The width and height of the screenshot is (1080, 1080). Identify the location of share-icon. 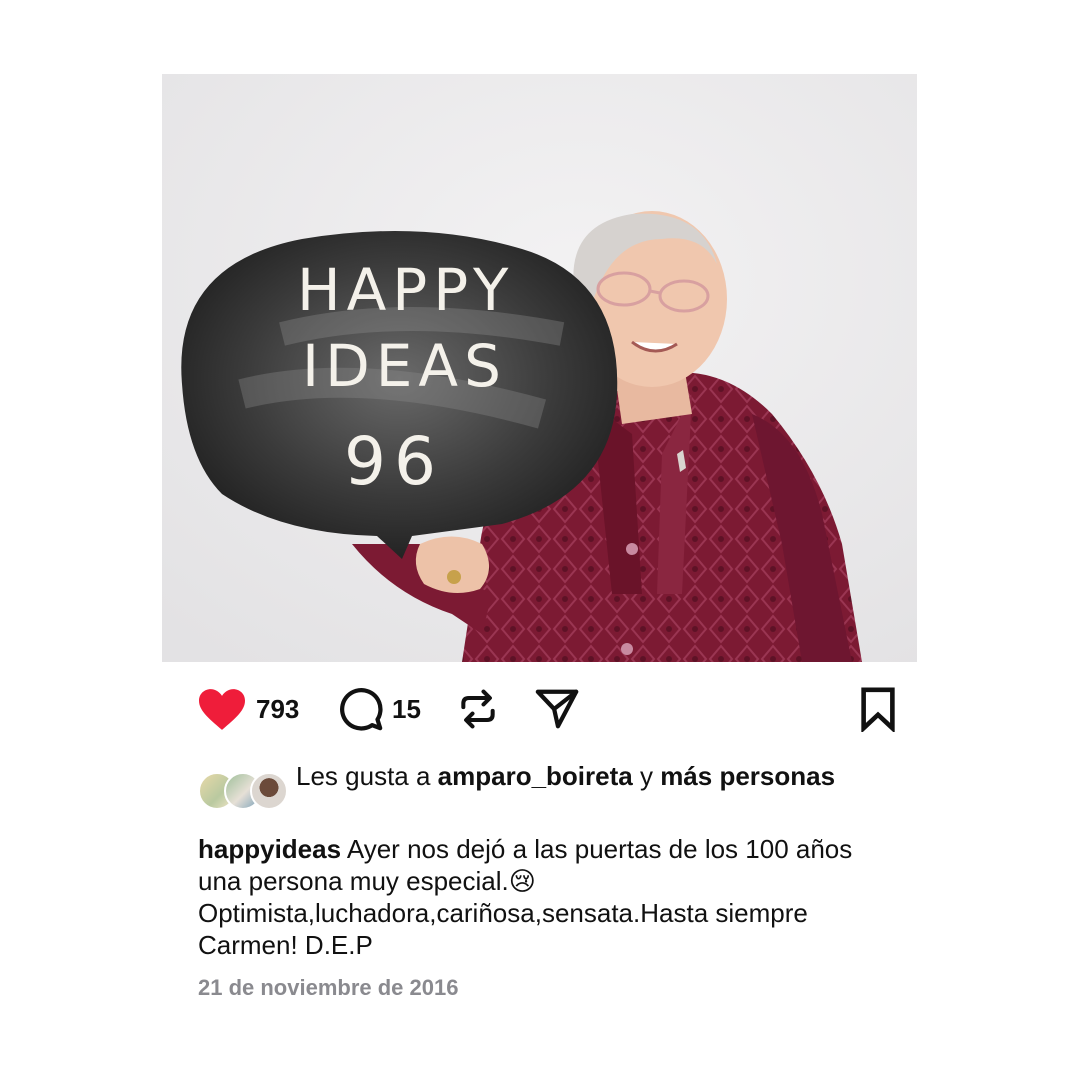
(557, 709).